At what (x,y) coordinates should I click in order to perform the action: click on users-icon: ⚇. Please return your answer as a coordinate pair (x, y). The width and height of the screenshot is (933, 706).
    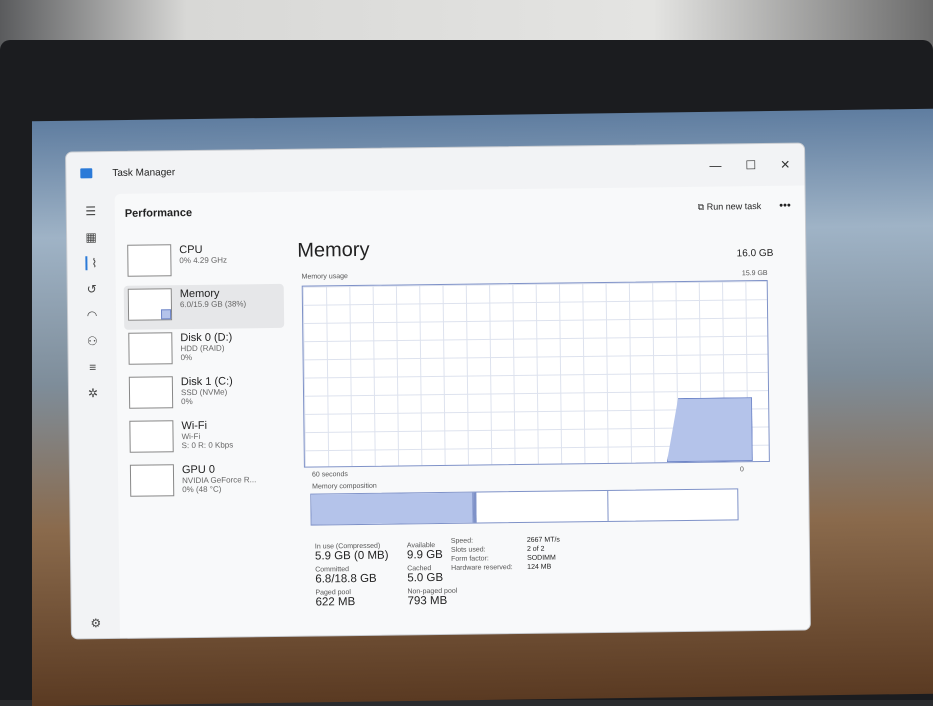
    Looking at the image, I should click on (92, 341).